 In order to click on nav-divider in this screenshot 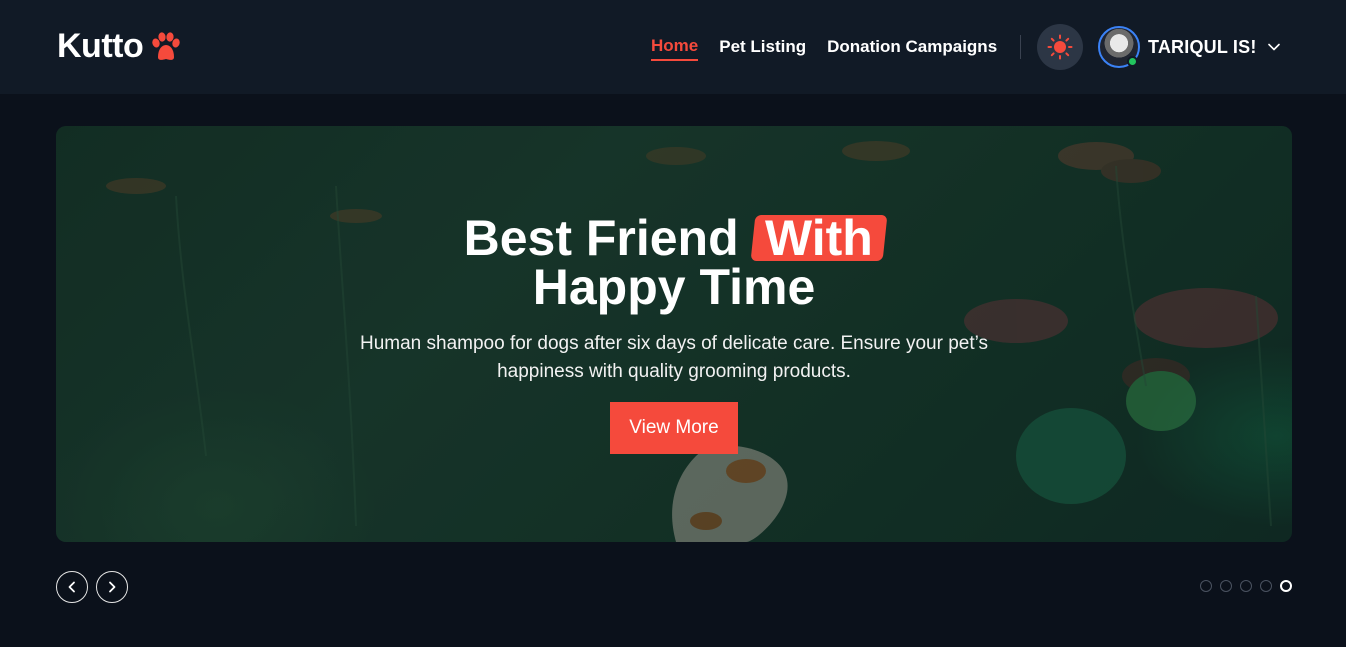, I will do `click(1020, 47)`.